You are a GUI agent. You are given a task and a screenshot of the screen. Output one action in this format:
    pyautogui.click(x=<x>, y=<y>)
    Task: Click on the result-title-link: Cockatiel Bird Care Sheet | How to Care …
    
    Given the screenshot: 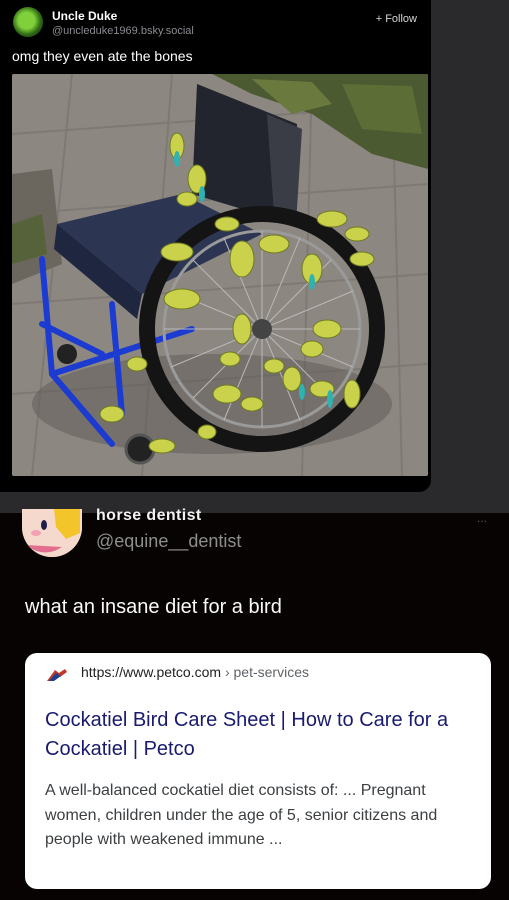 What is the action you would take?
    pyautogui.click(x=260, y=735)
    